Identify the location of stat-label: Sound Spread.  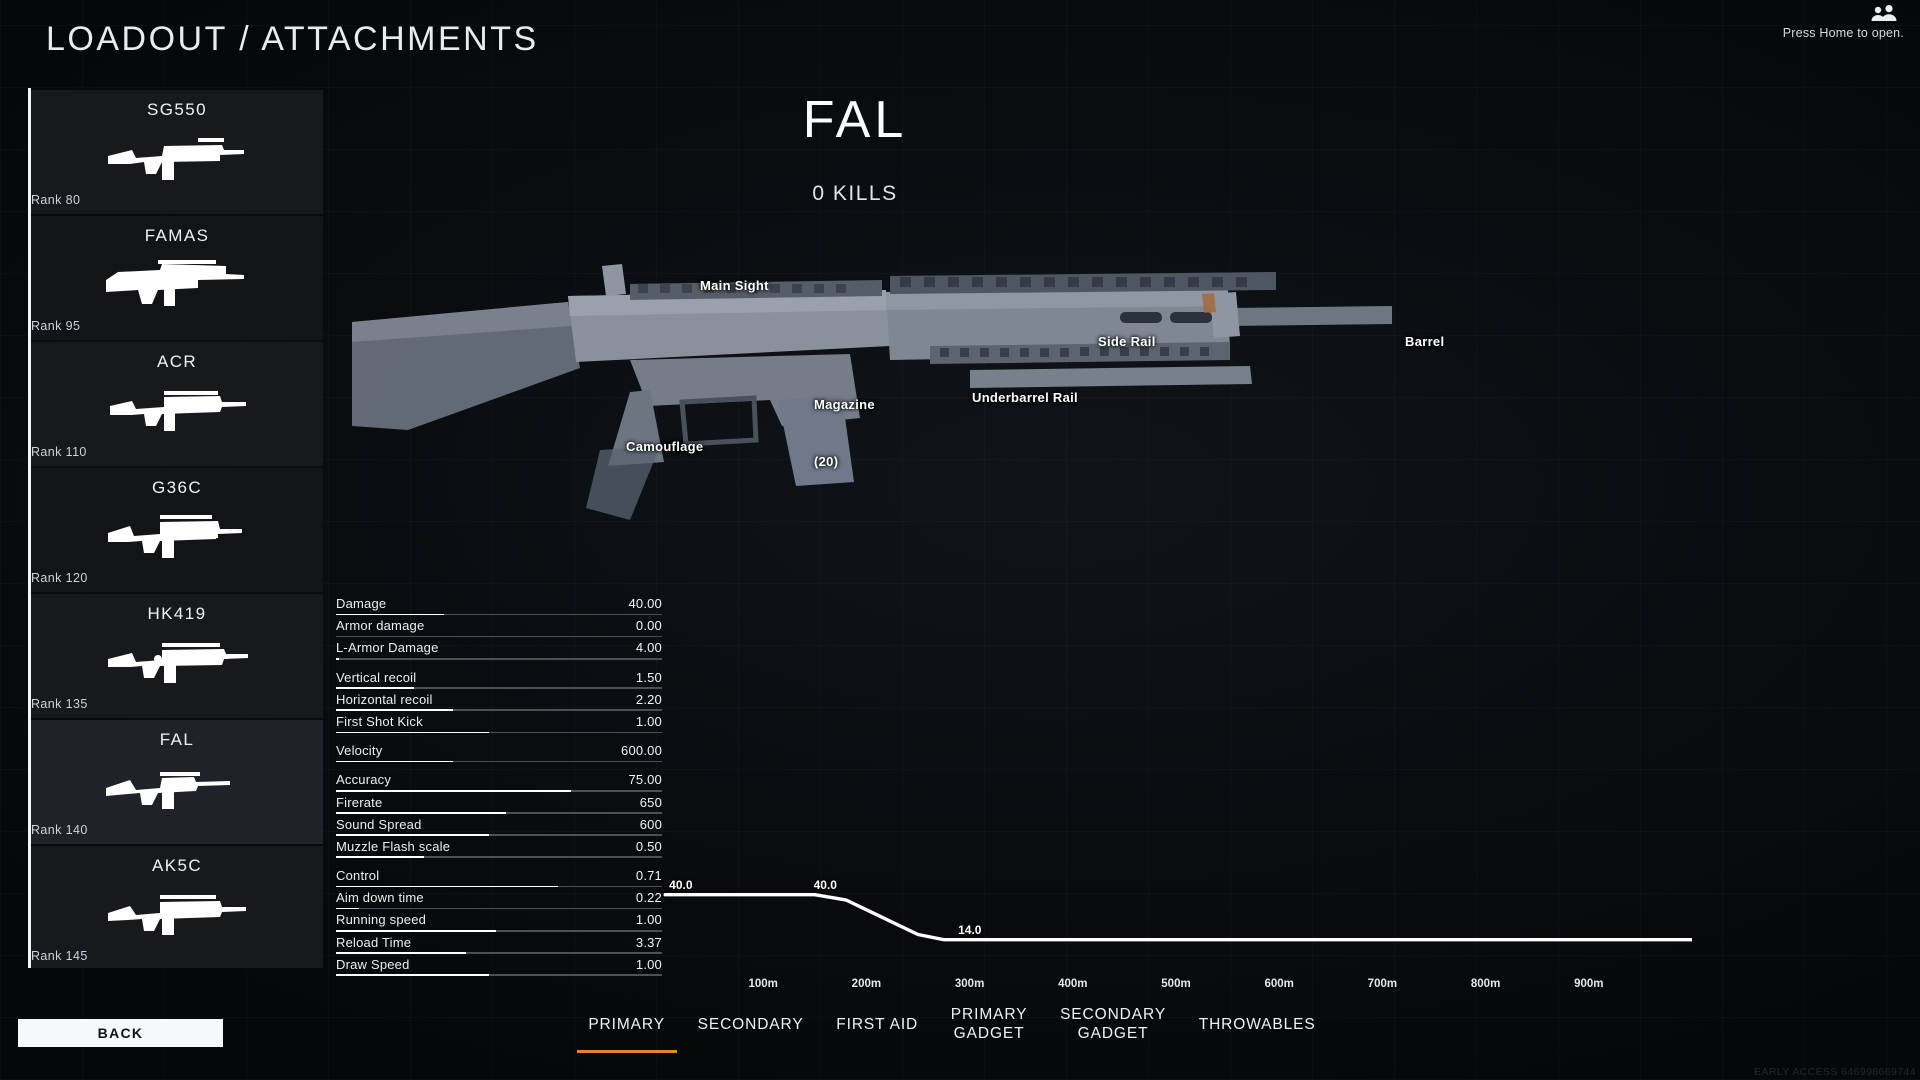
(379, 824).